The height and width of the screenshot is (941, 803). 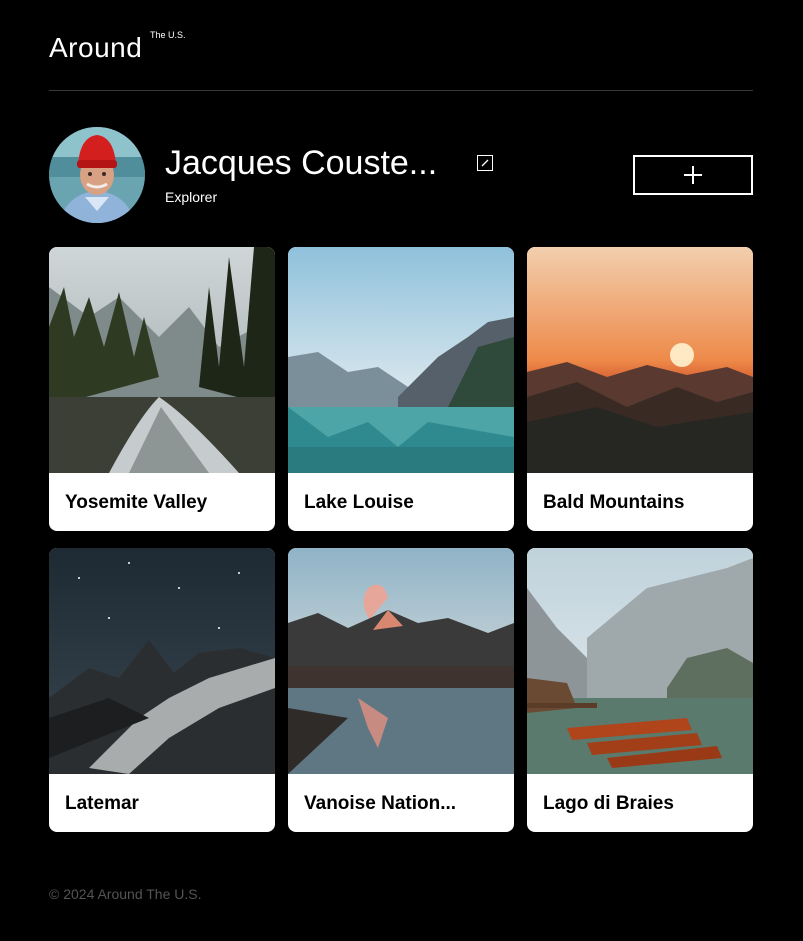 What do you see at coordinates (359, 502) in the screenshot?
I see `place-title: Lake Louise` at bounding box center [359, 502].